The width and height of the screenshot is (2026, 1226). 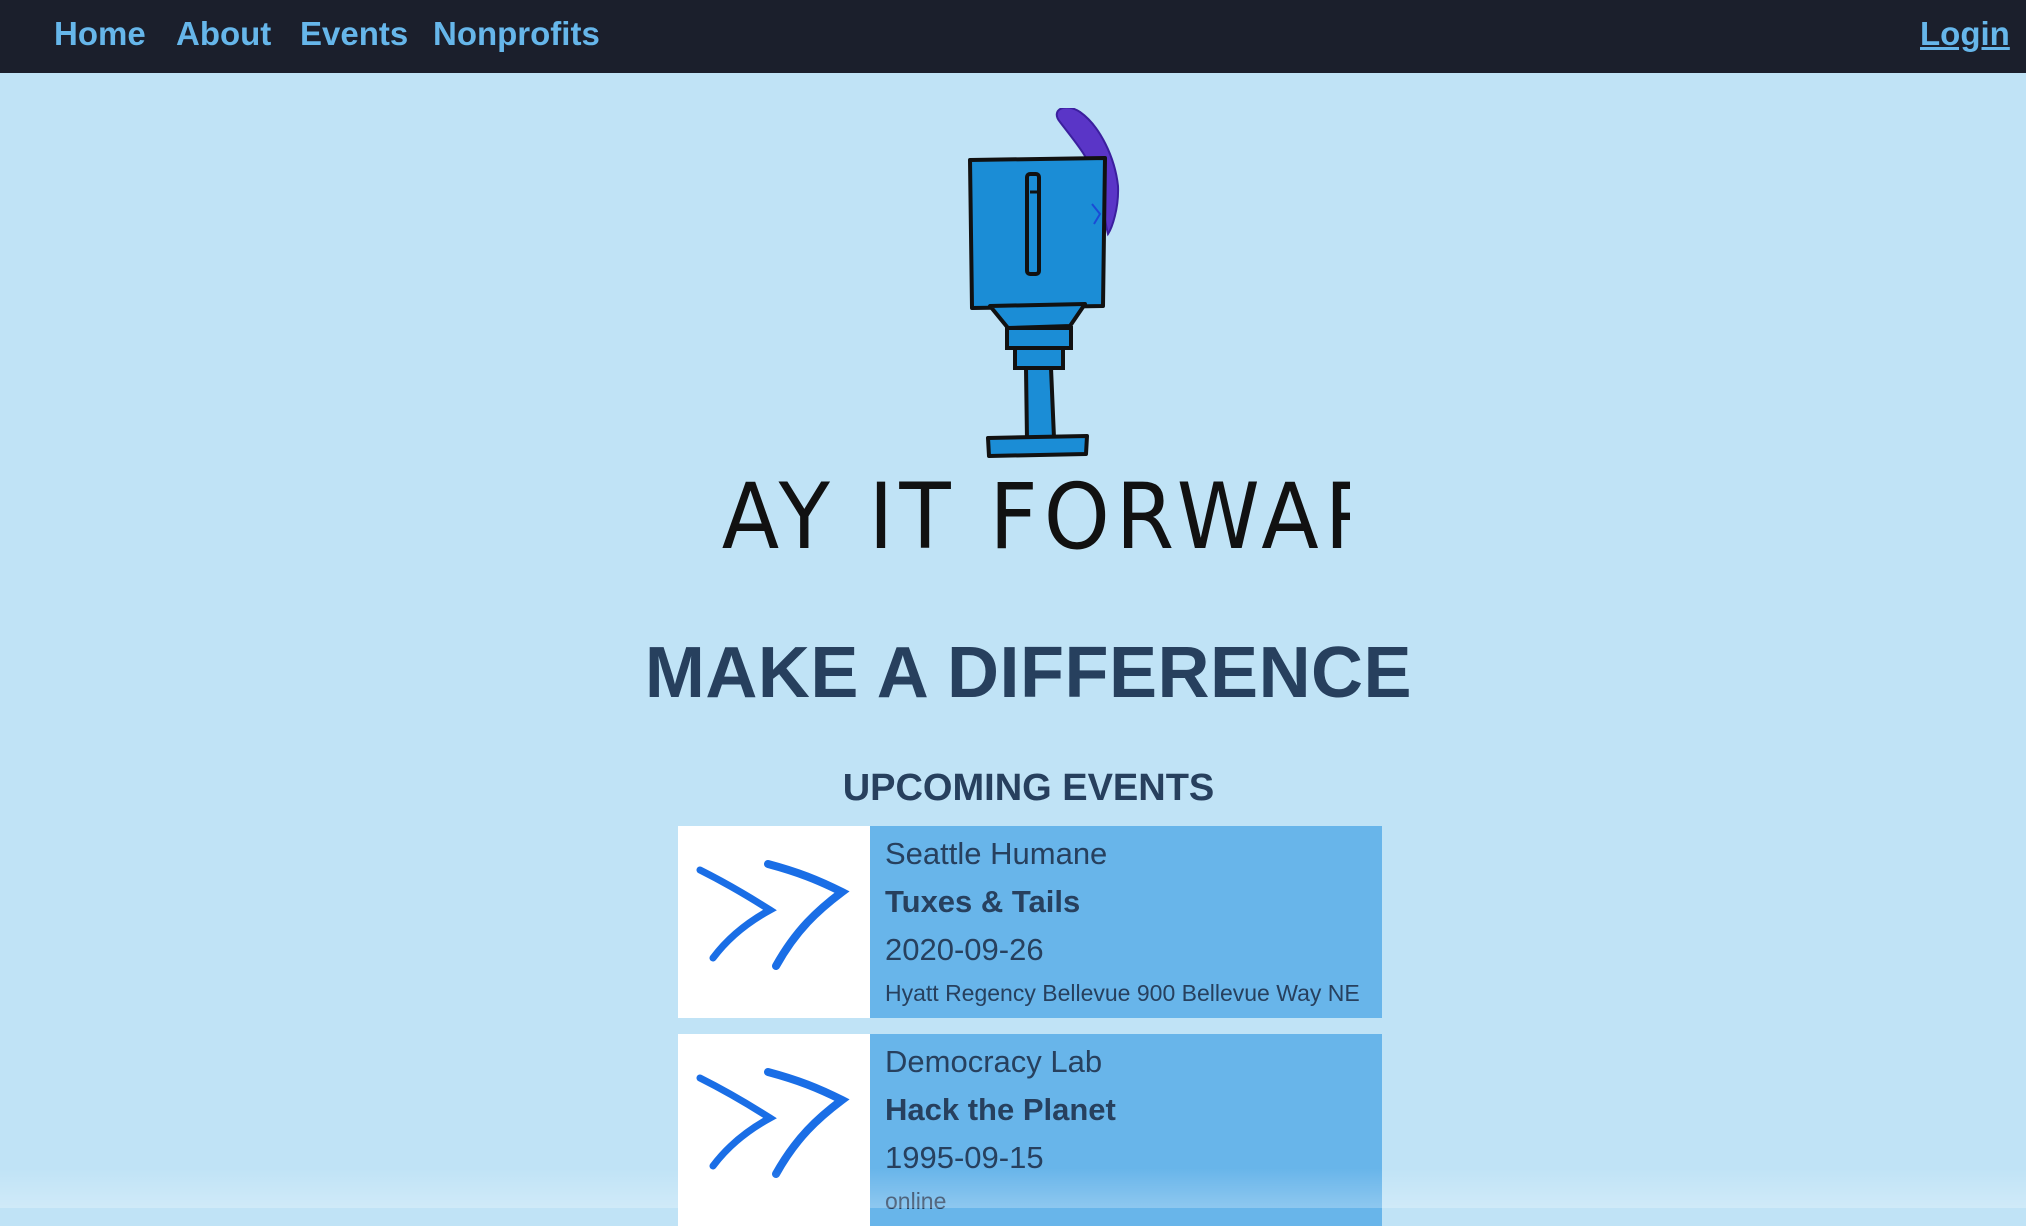 I want to click on logo-wordmark: PLAY IT FORWARD, so click(x=1035, y=517).